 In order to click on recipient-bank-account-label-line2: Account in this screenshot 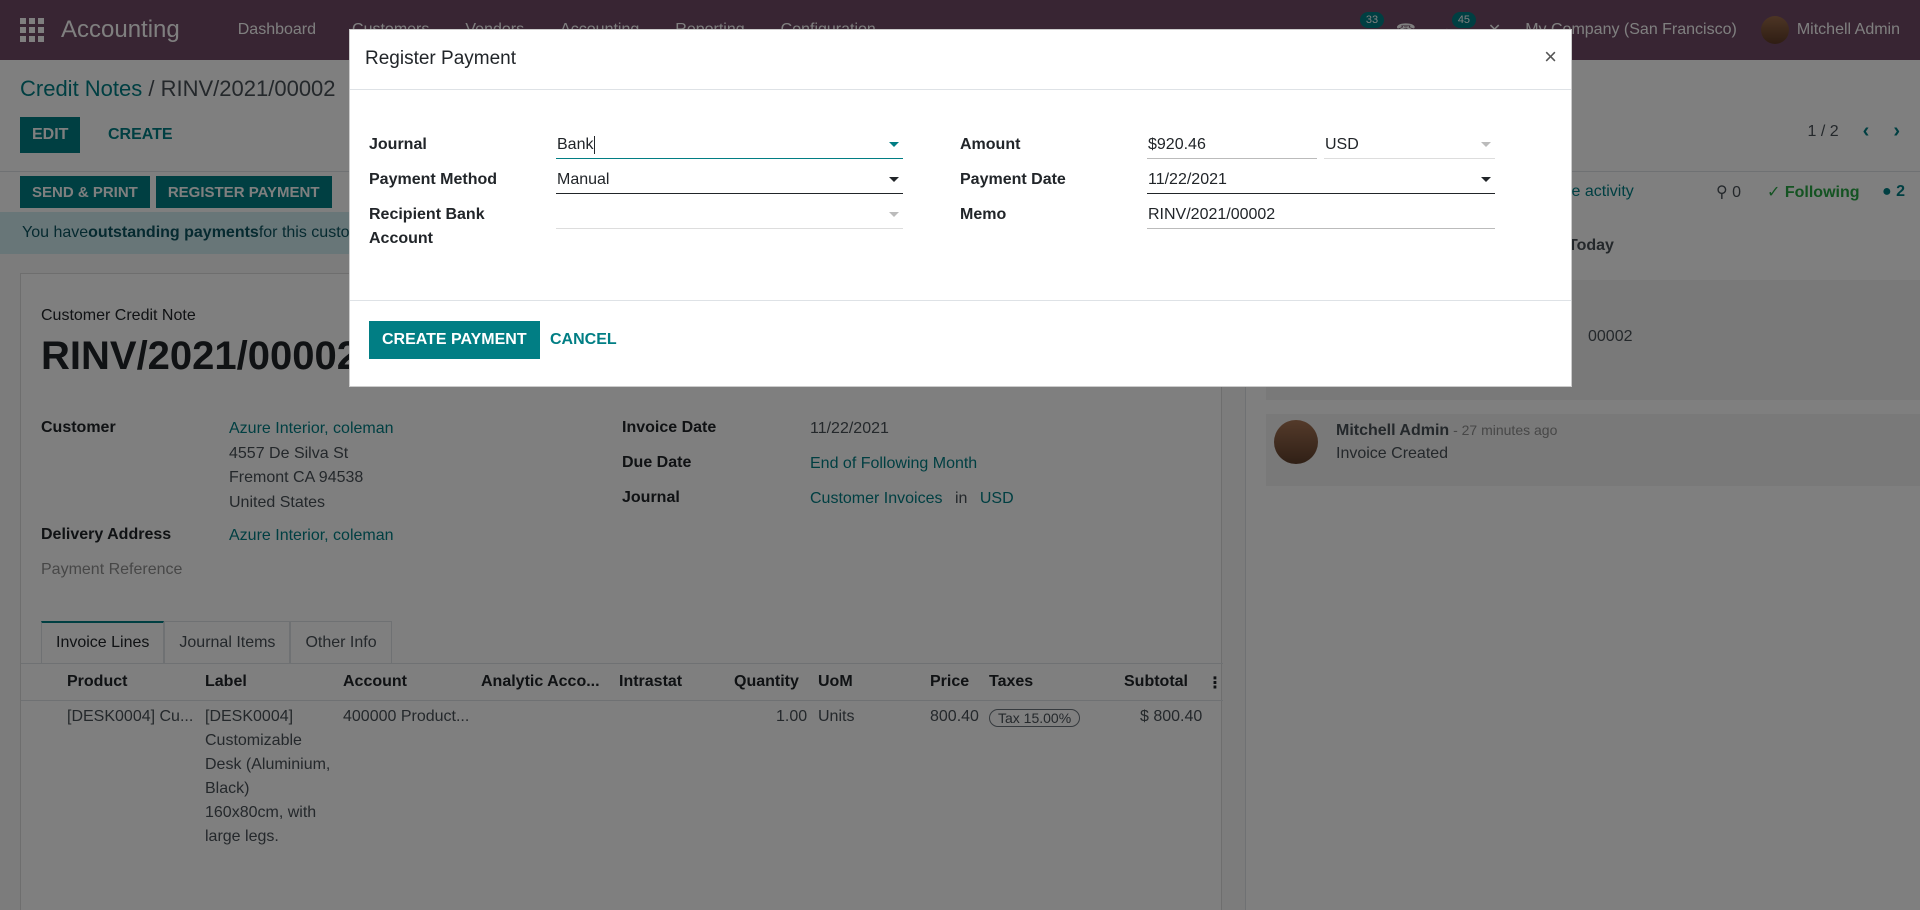, I will do `click(401, 238)`.